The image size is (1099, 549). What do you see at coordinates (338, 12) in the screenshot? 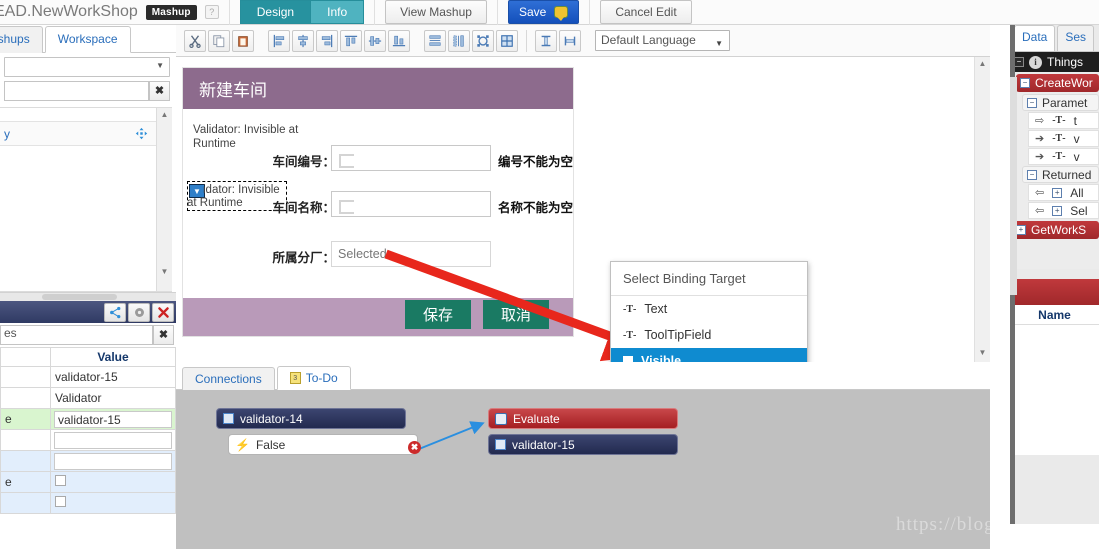
I see `tab-info: Info` at bounding box center [338, 12].